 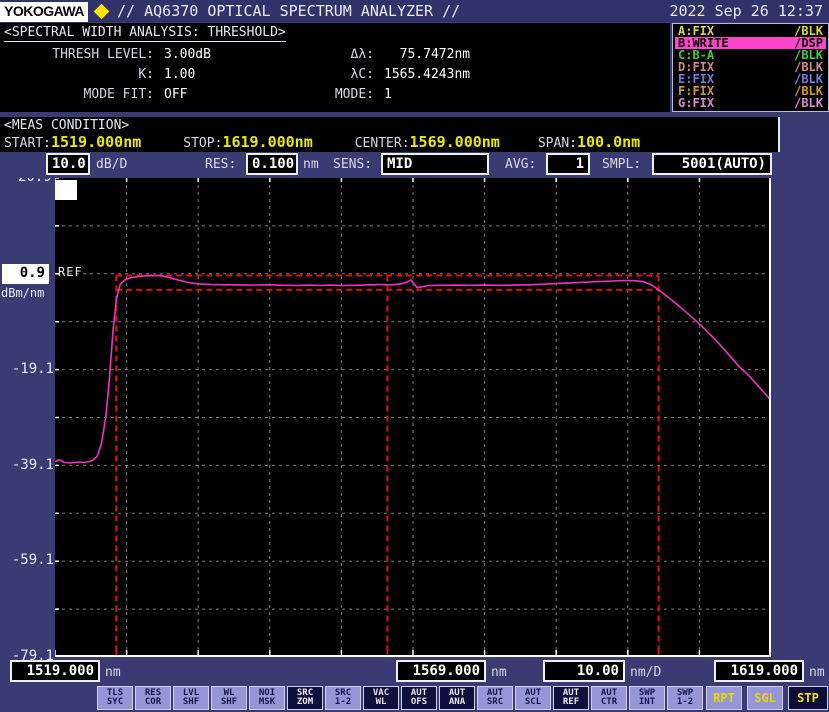 What do you see at coordinates (441, 671) in the screenshot?
I see `center-wavelength-box: 1569.000` at bounding box center [441, 671].